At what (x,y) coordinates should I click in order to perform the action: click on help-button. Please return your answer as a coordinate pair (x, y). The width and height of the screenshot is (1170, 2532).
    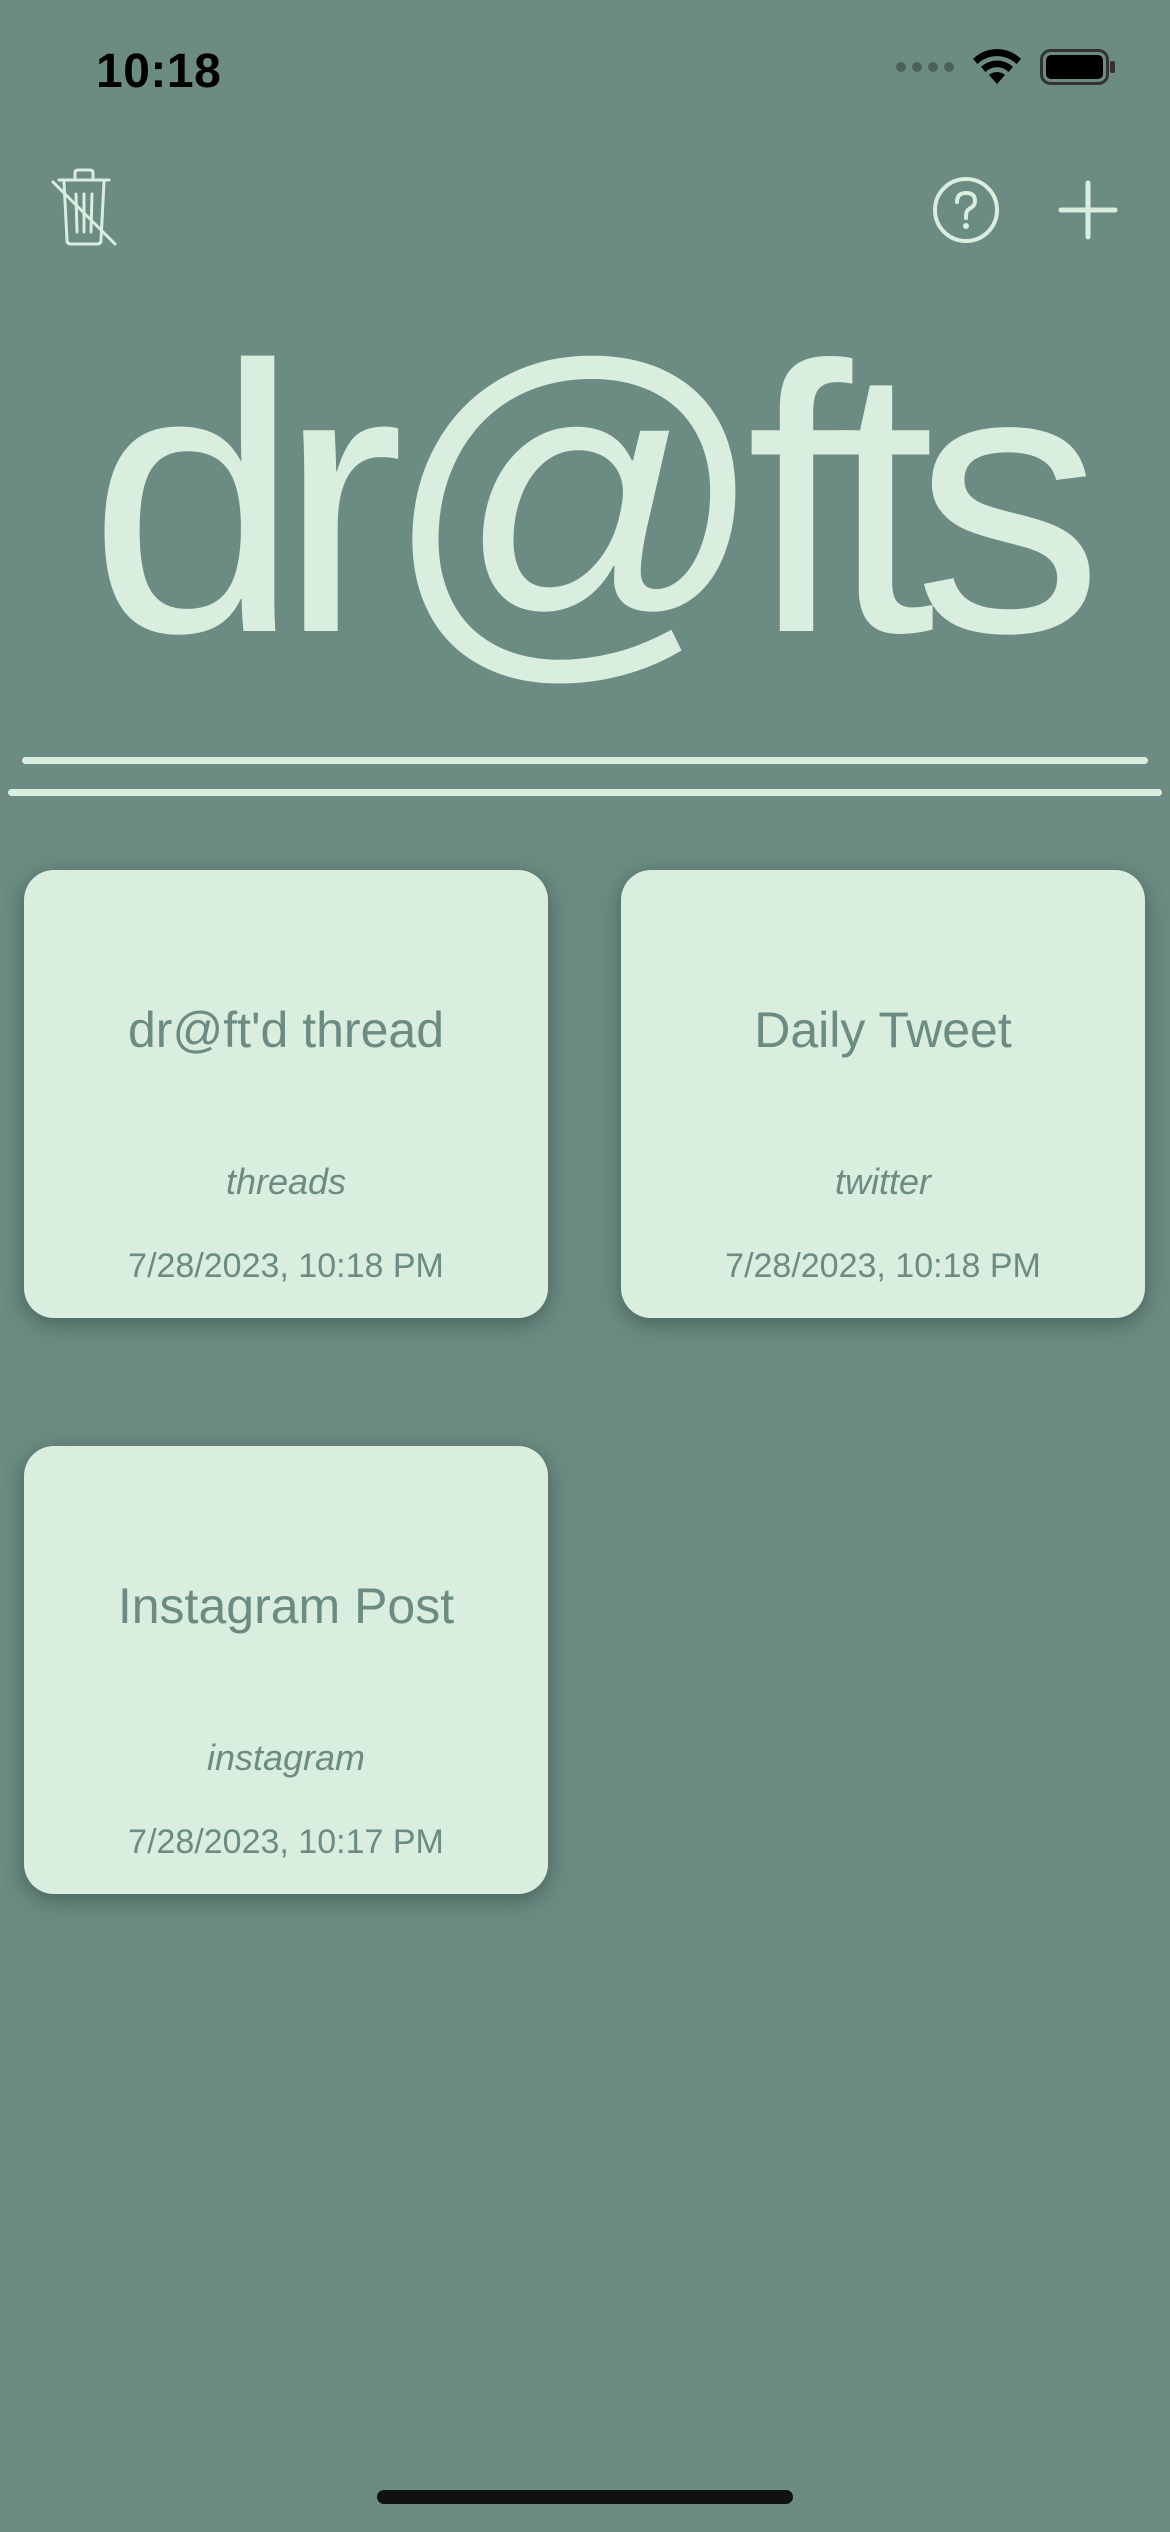
    Looking at the image, I should click on (966, 210).